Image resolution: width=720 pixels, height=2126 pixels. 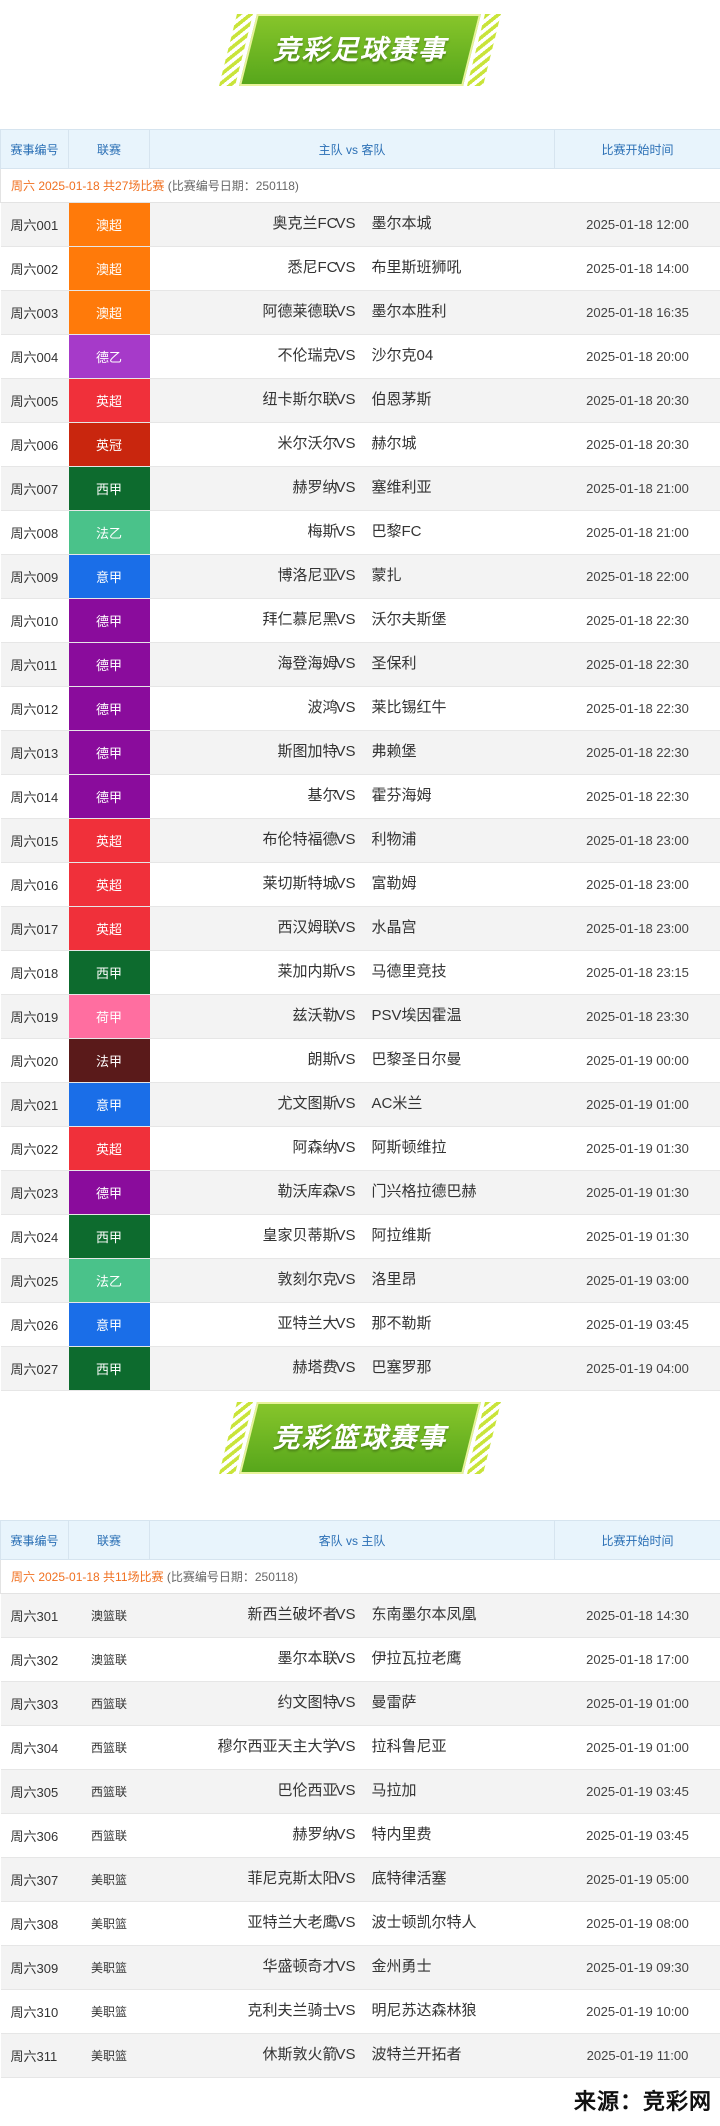 I want to click on table-row: 周六025 法乙 敦刻尔克 VS 洛里昂 2025-01-19 03:00, so click(x=360, y=1280).